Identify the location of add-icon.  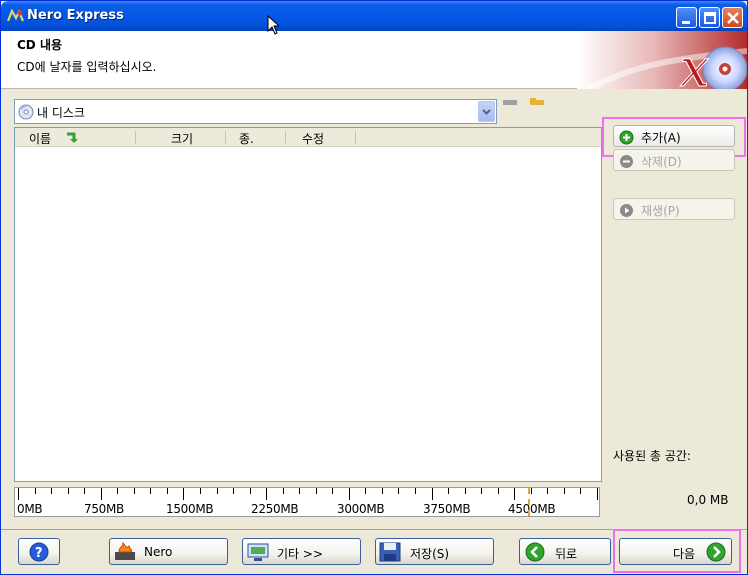
(626, 139).